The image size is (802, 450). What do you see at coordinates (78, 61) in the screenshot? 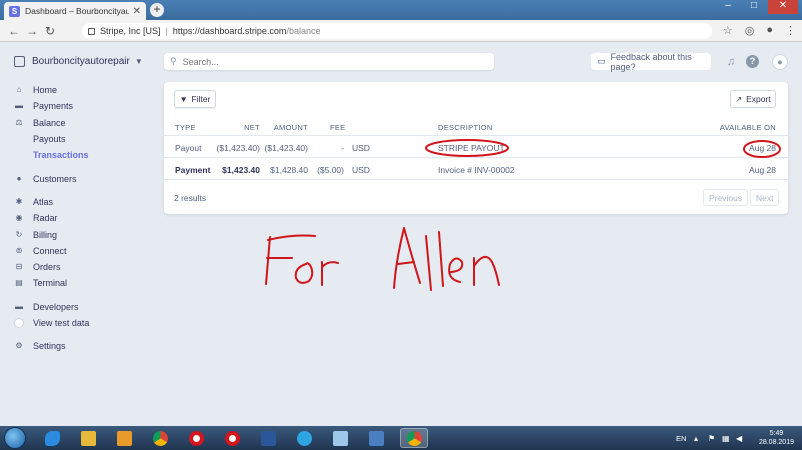
I see `account-switcher: Bourboncityautorepair ▼` at bounding box center [78, 61].